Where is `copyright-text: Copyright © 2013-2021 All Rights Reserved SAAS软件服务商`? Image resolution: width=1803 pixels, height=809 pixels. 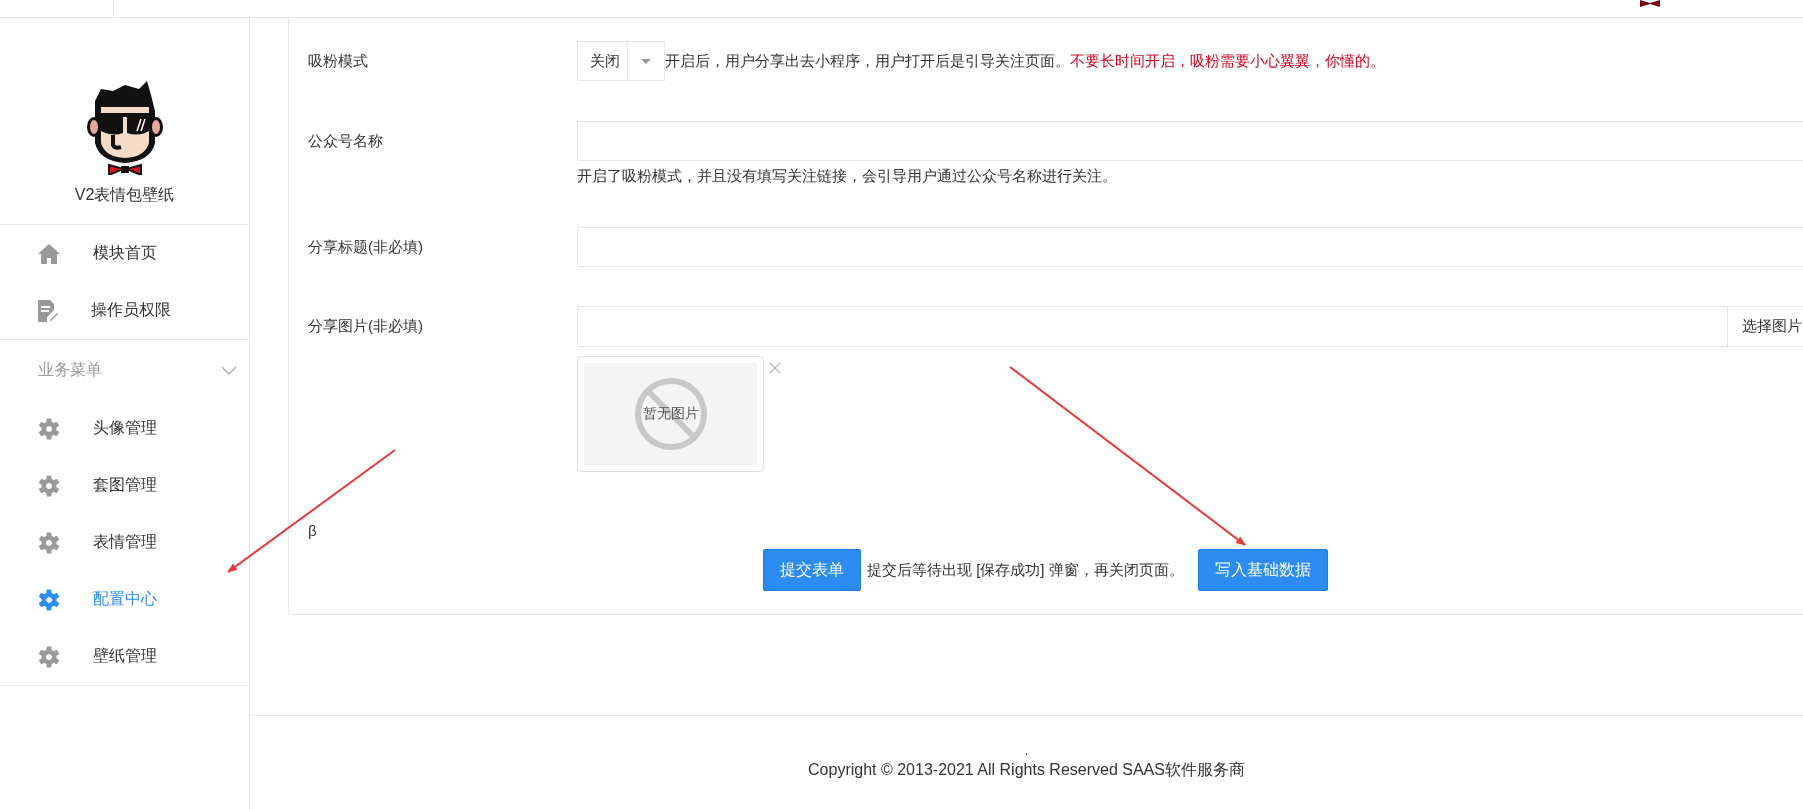
copyright-text: Copyright © 2013-2021 All Rights Reserved SAAS软件服务商 is located at coordinates (1026, 770).